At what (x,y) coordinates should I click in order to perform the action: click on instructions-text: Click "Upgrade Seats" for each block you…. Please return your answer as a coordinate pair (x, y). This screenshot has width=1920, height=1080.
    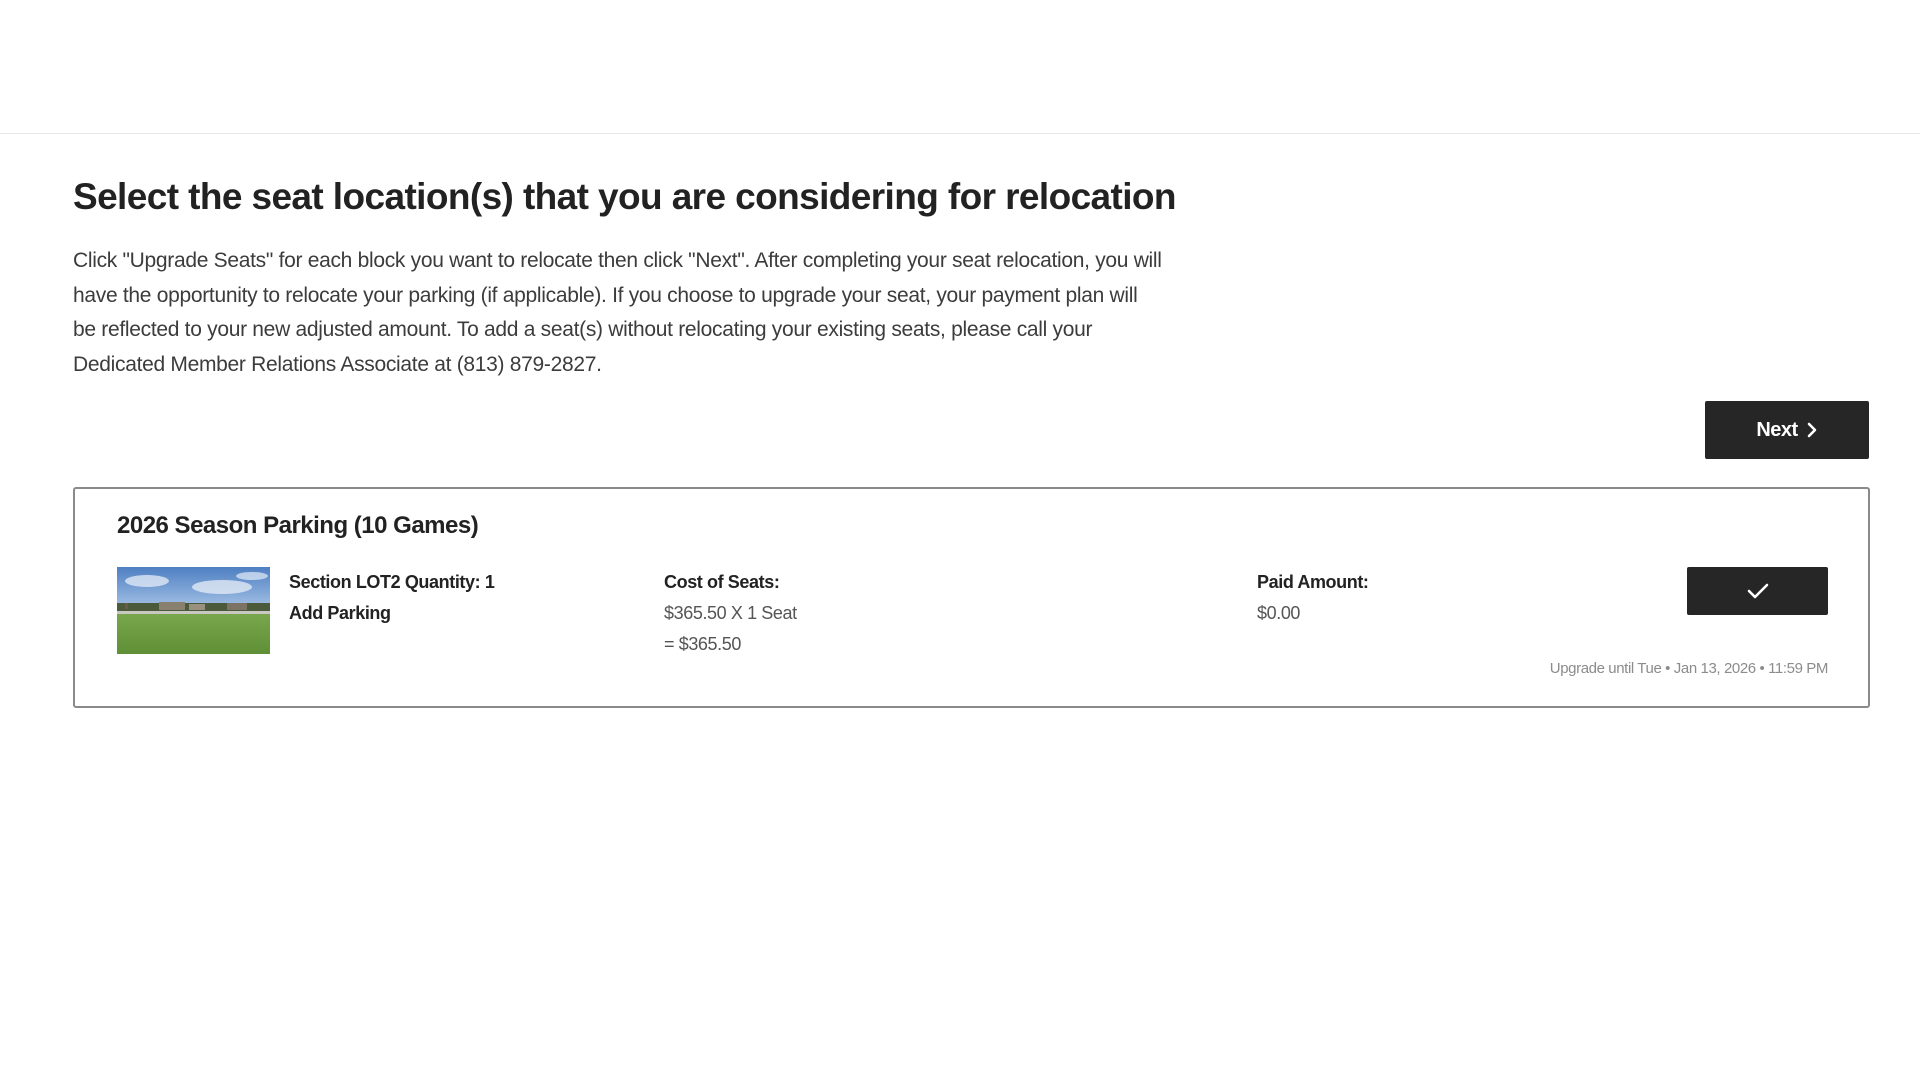
    Looking at the image, I should click on (617, 312).